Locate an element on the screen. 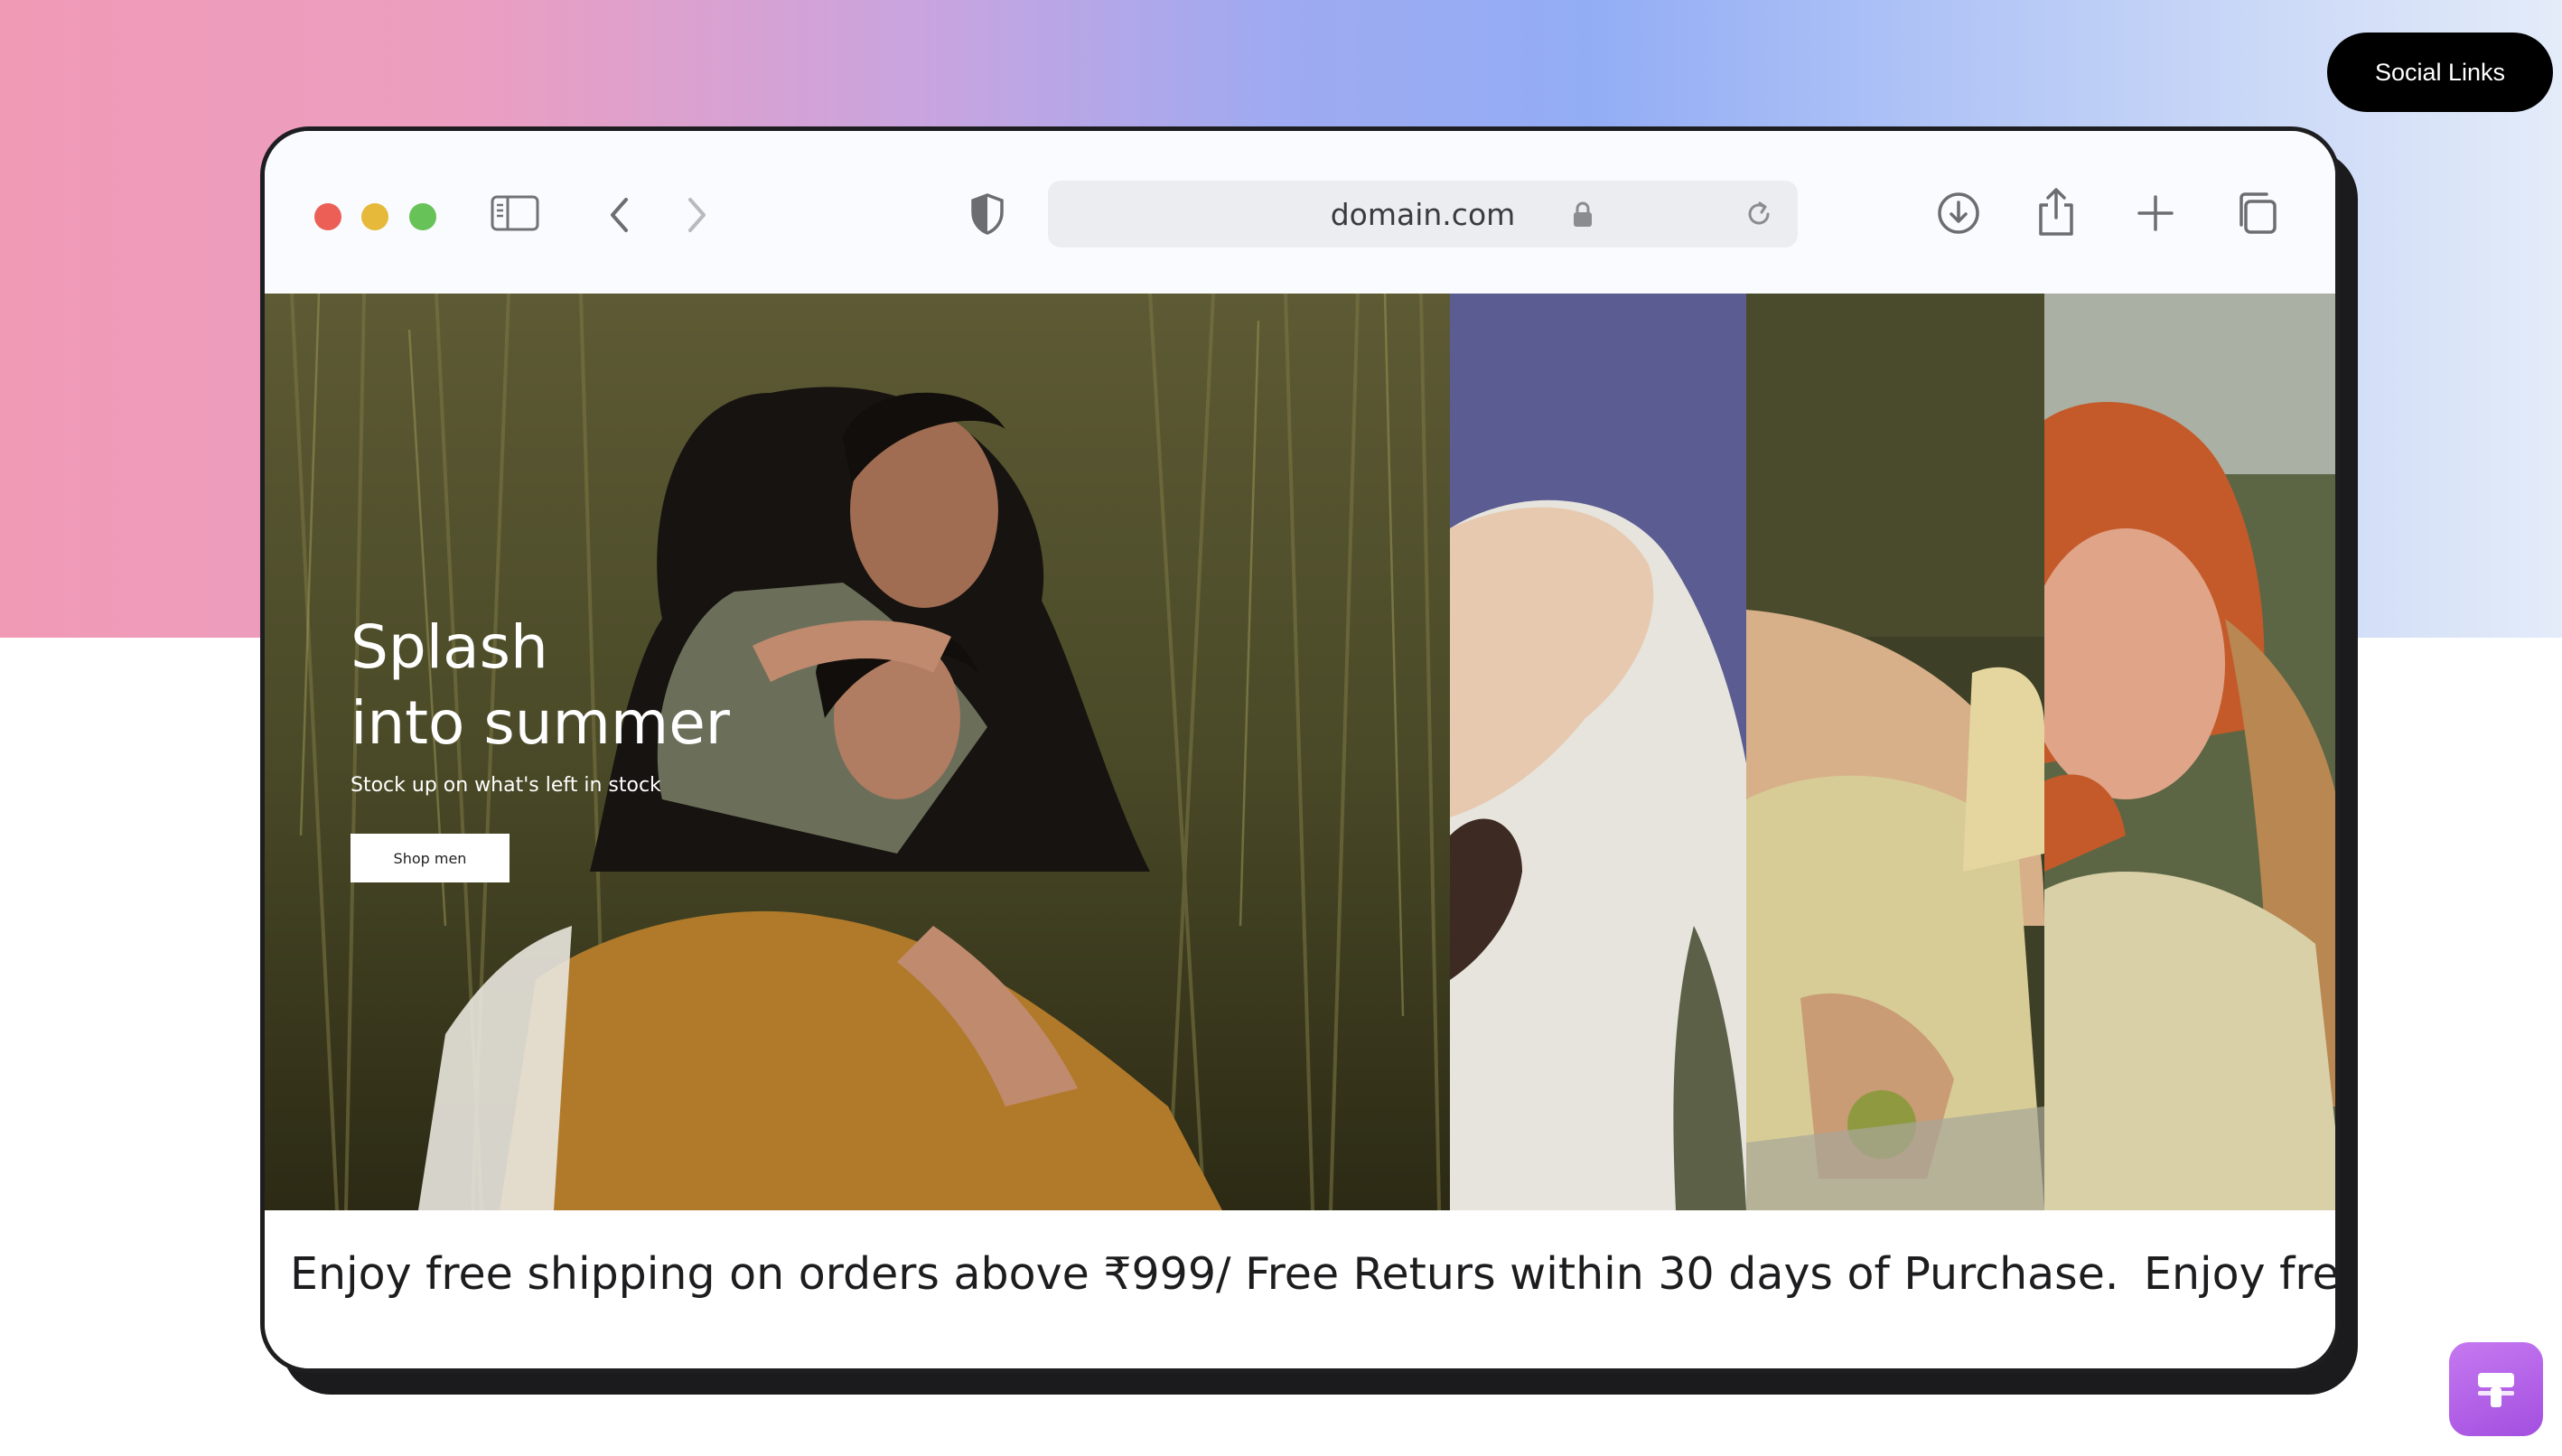  gallery-panel-redhead is located at coordinates (2189, 752).